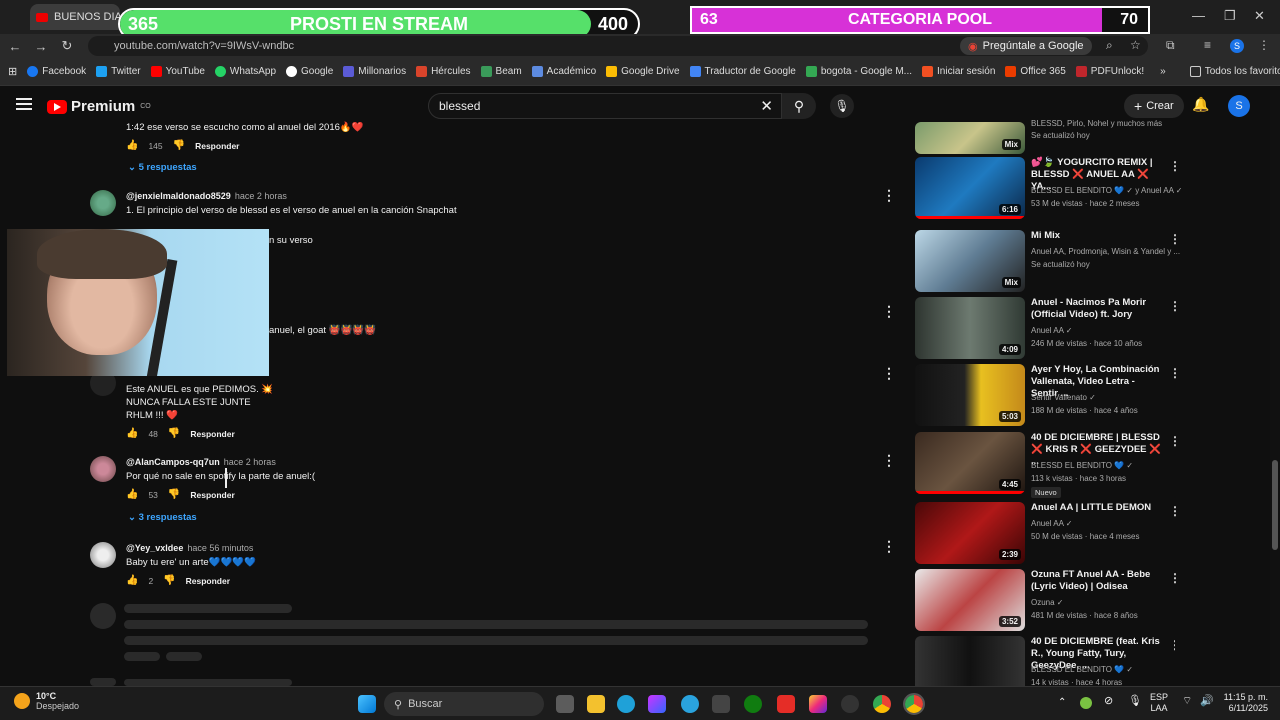  What do you see at coordinates (367, 704) in the screenshot?
I see `start-icon` at bounding box center [367, 704].